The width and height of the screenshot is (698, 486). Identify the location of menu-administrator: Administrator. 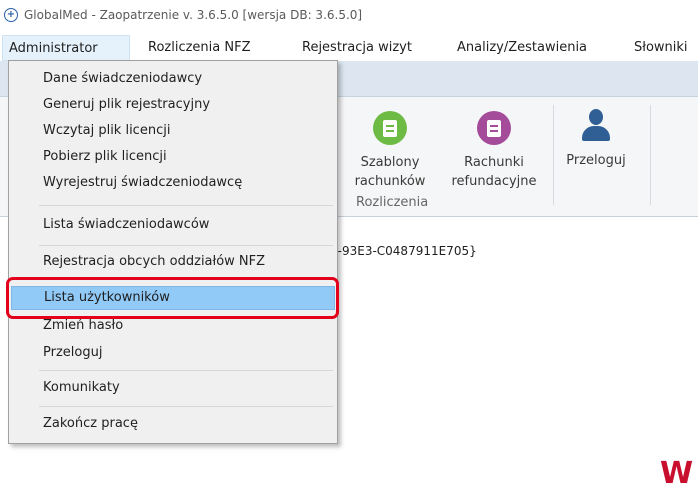
(66, 48).